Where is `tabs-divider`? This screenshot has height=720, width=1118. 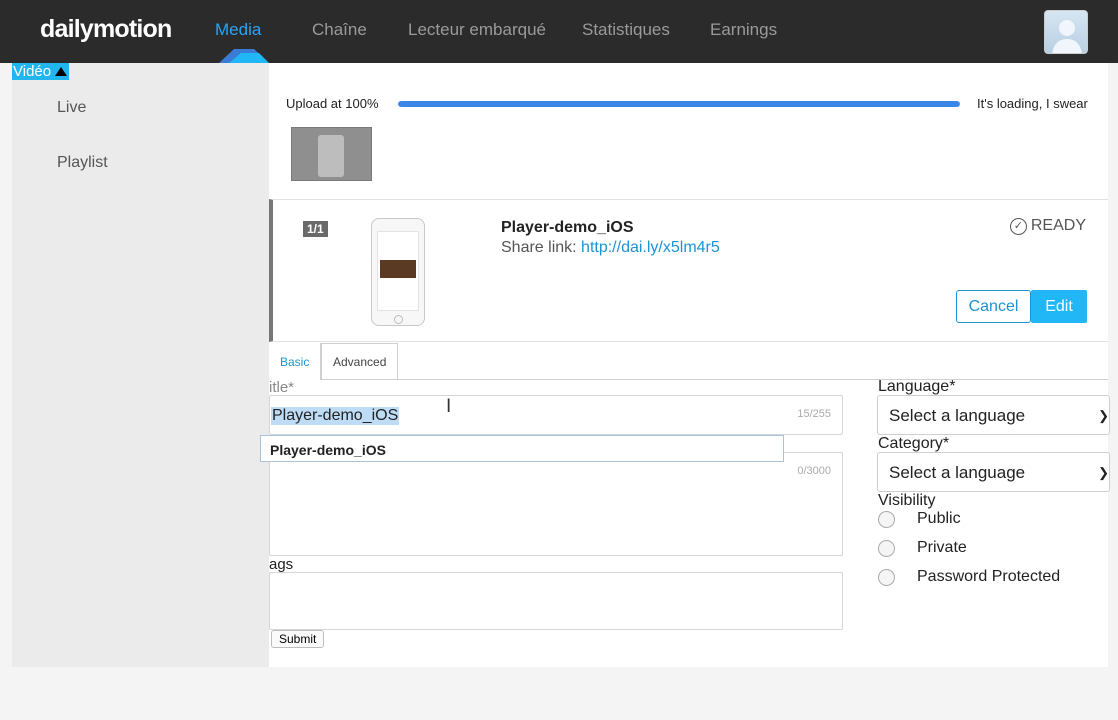
tabs-divider is located at coordinates (688, 379).